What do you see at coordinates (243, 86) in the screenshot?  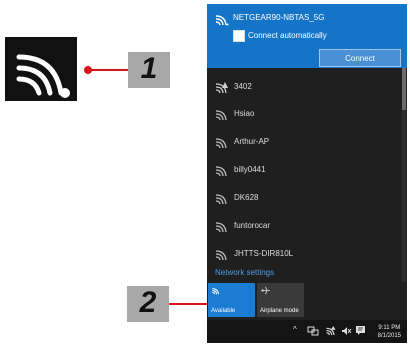 I see `network-name: 3402` at bounding box center [243, 86].